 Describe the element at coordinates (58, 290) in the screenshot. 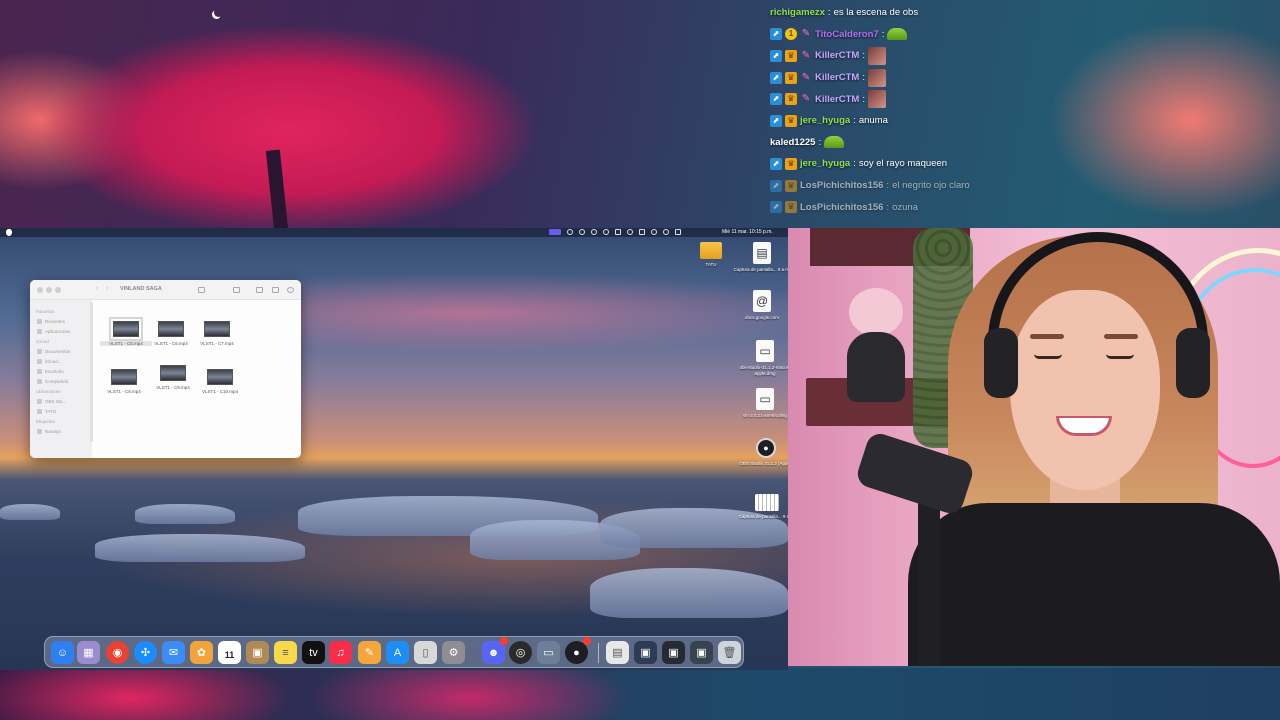

I see `zoom-button` at that location.